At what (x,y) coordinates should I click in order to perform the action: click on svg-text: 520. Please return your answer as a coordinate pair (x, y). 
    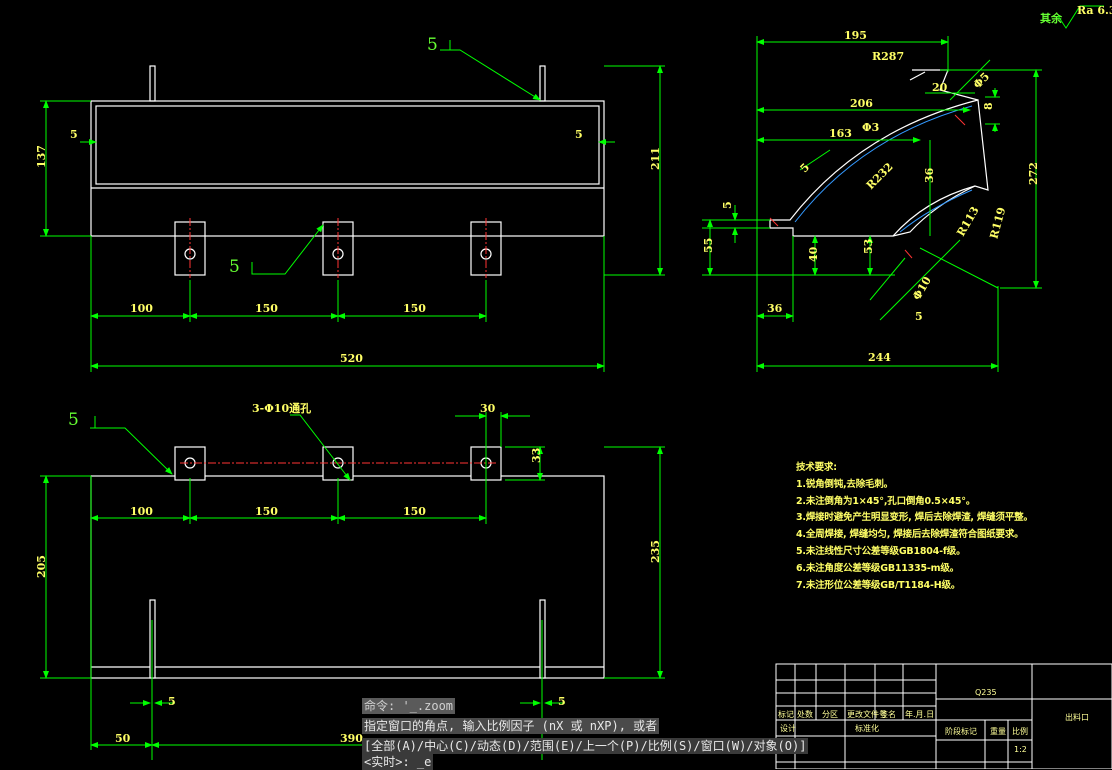
    Looking at the image, I should click on (351, 358).